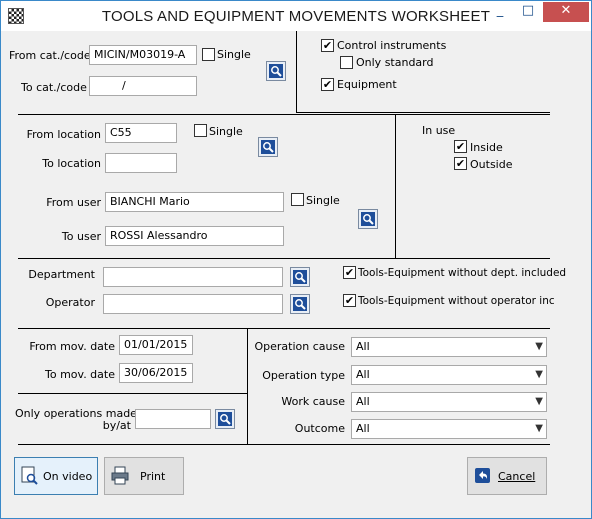 Image resolution: width=592 pixels, height=519 pixels. I want to click on only-standard-checkbox, so click(346, 62).